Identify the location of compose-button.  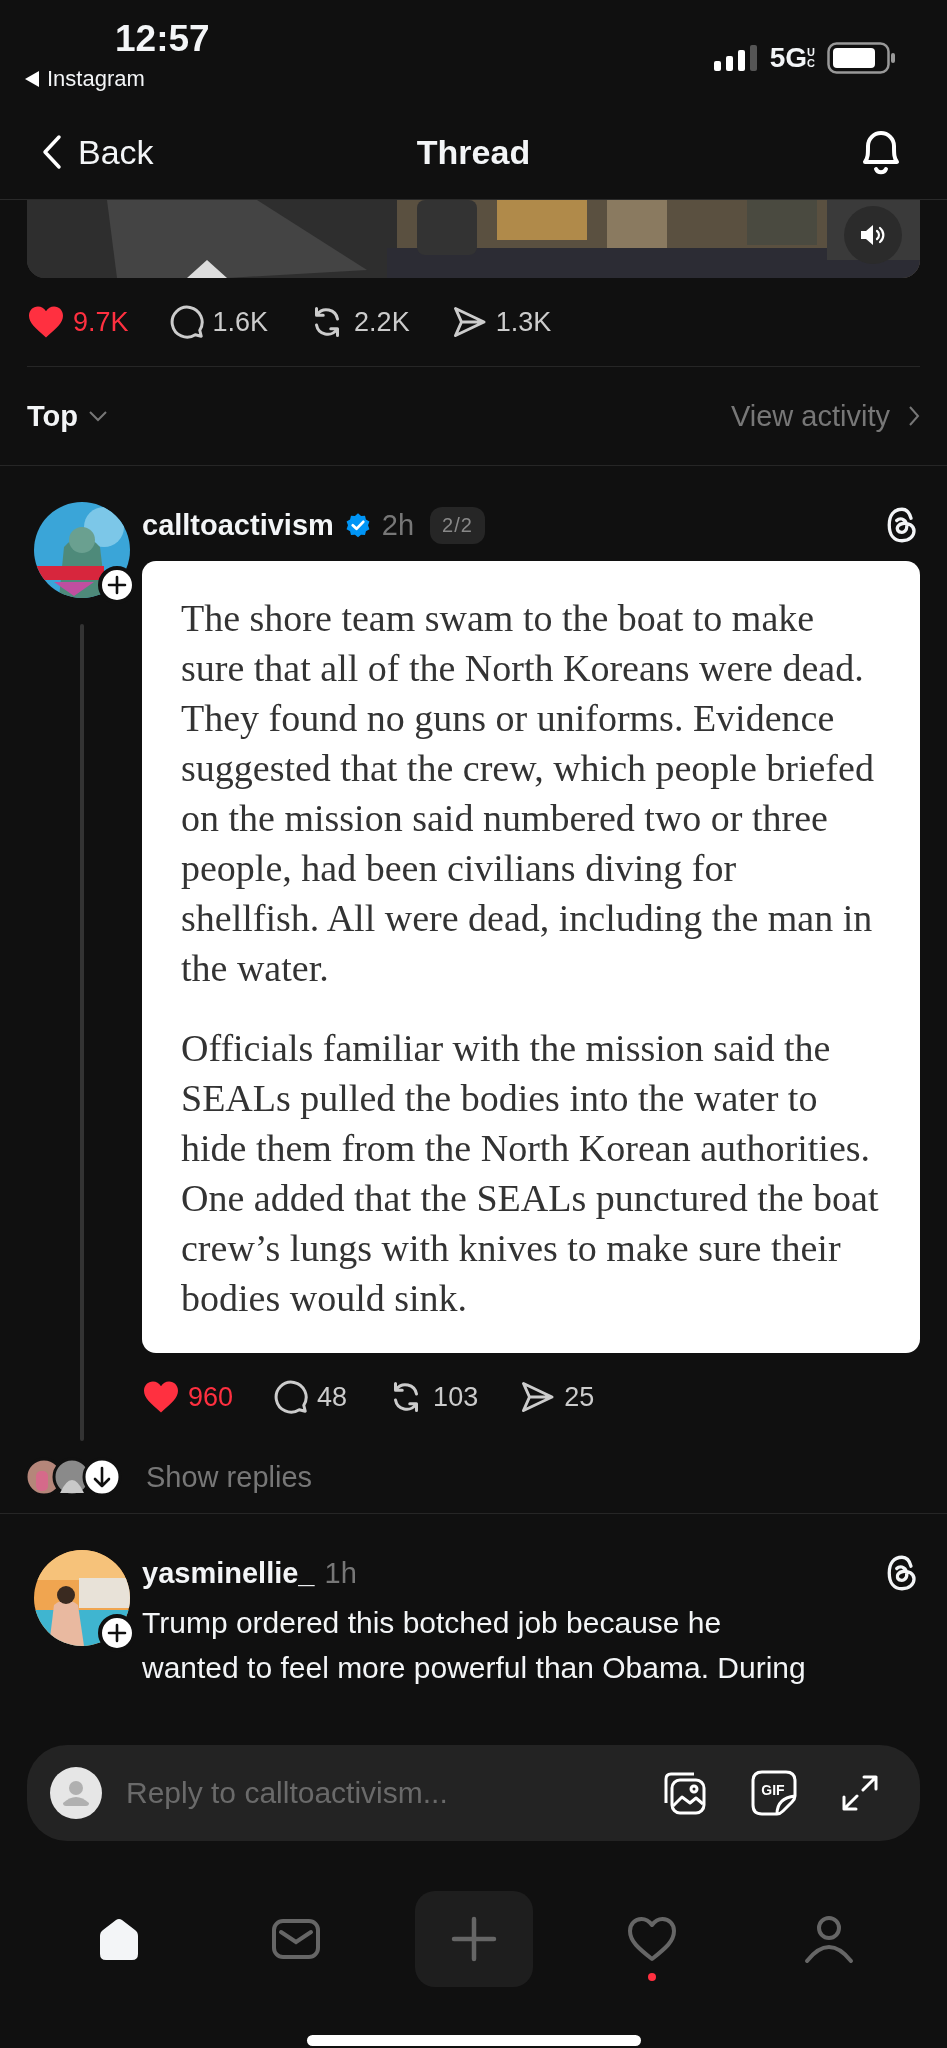
(473, 1939).